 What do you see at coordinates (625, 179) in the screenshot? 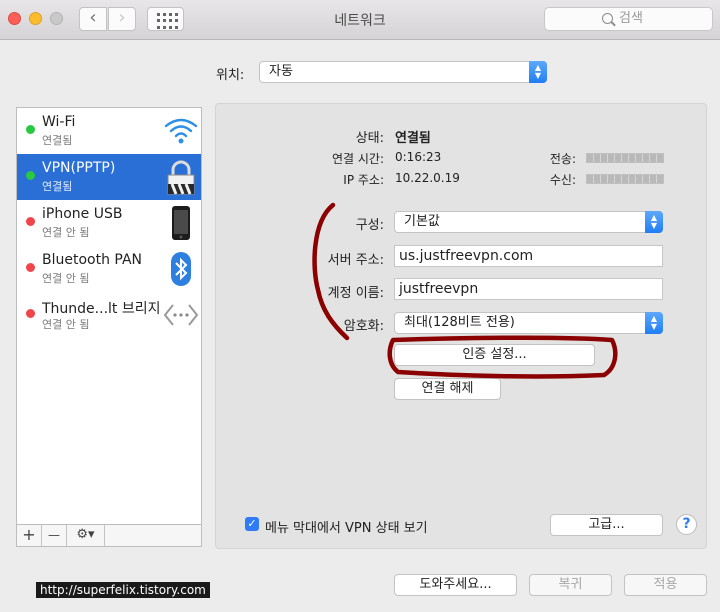
I see `received-meter` at bounding box center [625, 179].